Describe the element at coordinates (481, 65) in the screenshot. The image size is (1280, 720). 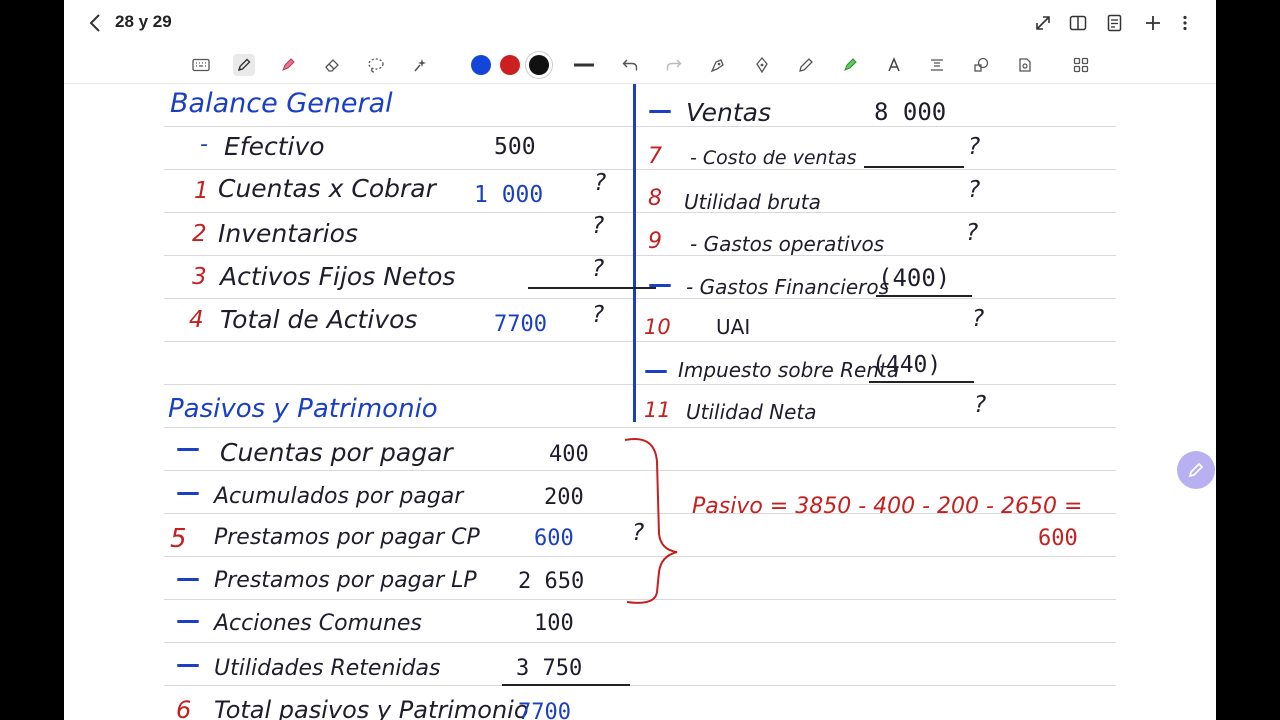
I see `color-blue-swatch` at that location.